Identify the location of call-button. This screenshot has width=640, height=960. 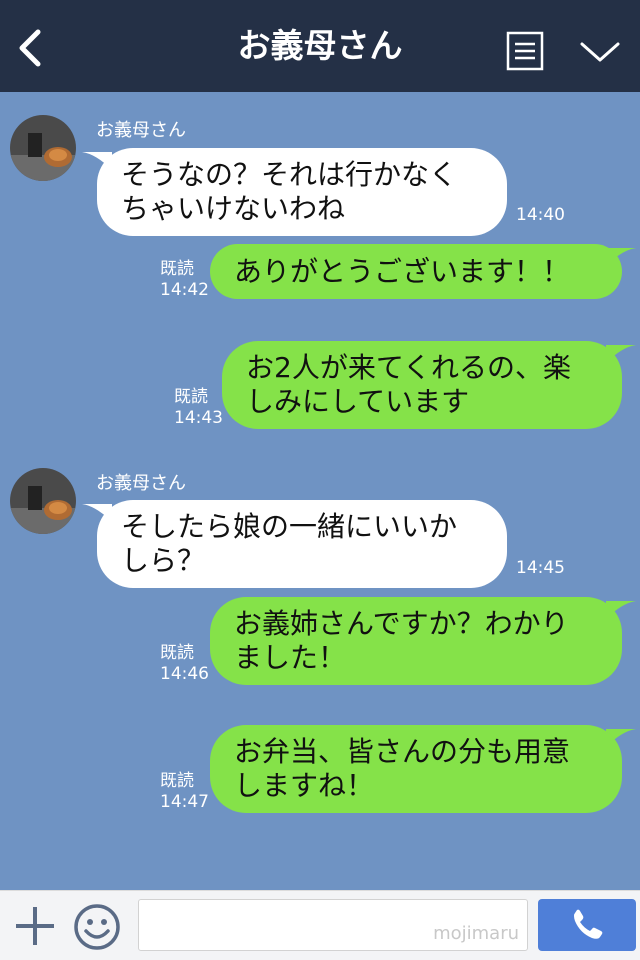
(587, 925).